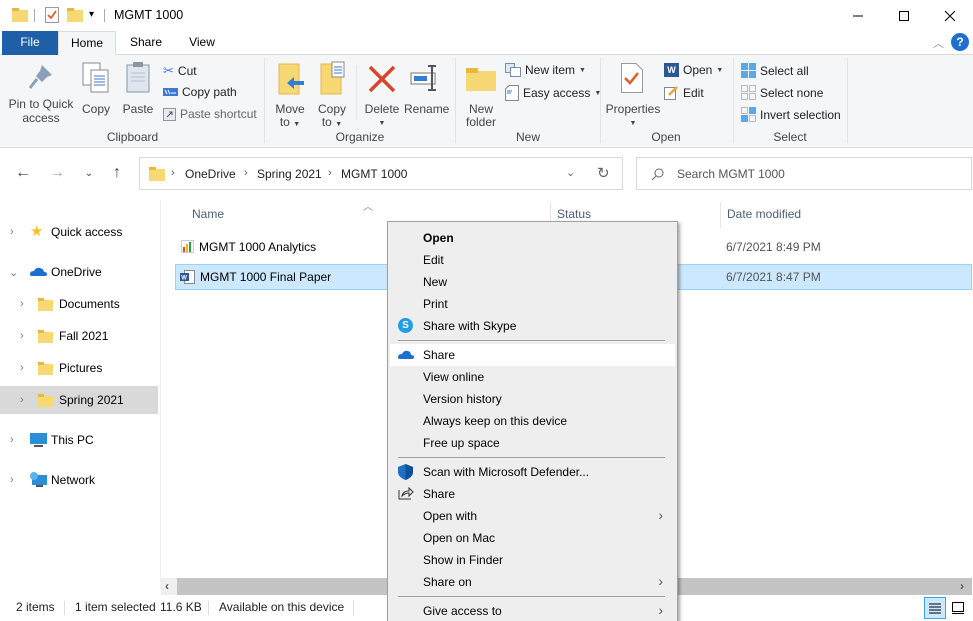 The image size is (973, 621). Describe the element at coordinates (87, 43) in the screenshot. I see `tab-home: Home` at that location.